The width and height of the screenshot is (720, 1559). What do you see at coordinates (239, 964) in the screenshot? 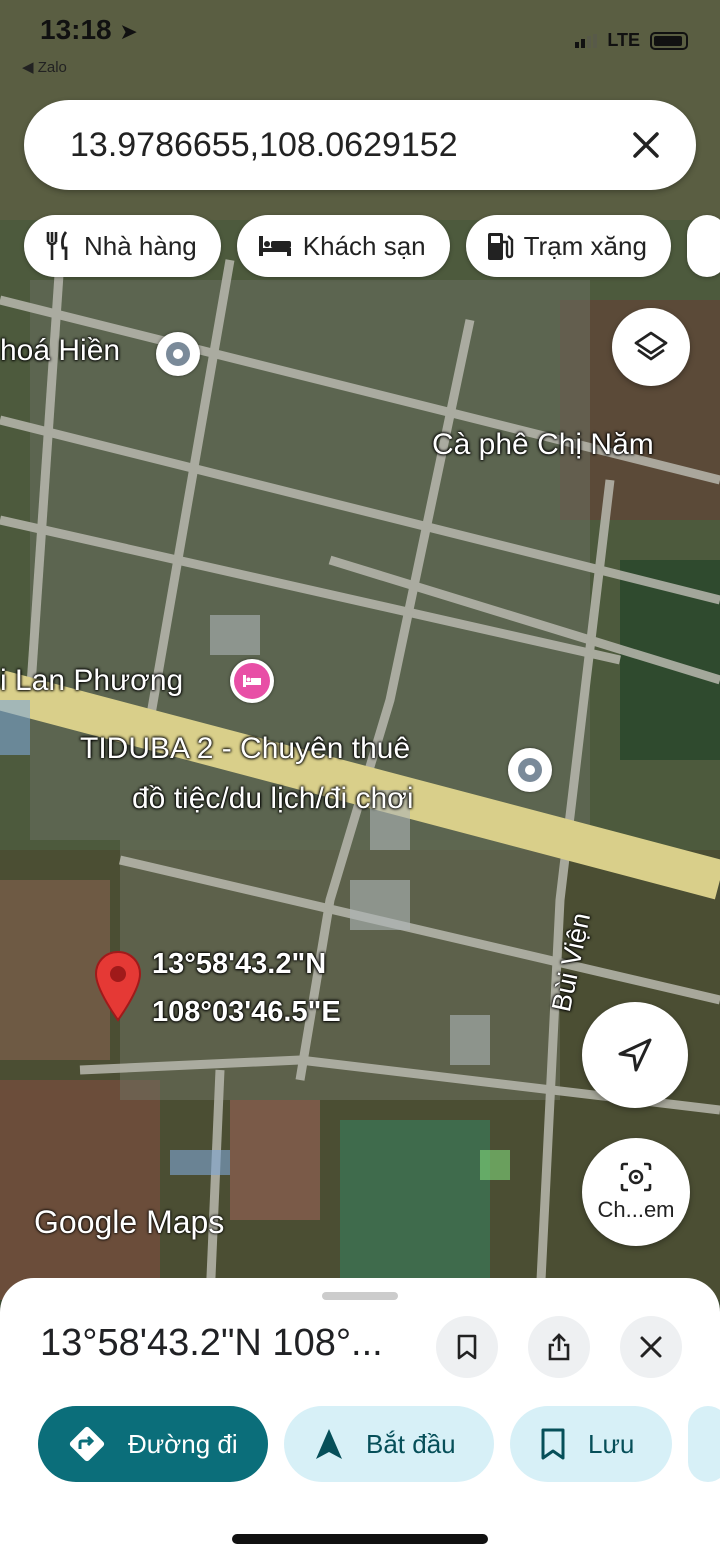
I see `pin-latitude: 13°58'43.2"N` at bounding box center [239, 964].